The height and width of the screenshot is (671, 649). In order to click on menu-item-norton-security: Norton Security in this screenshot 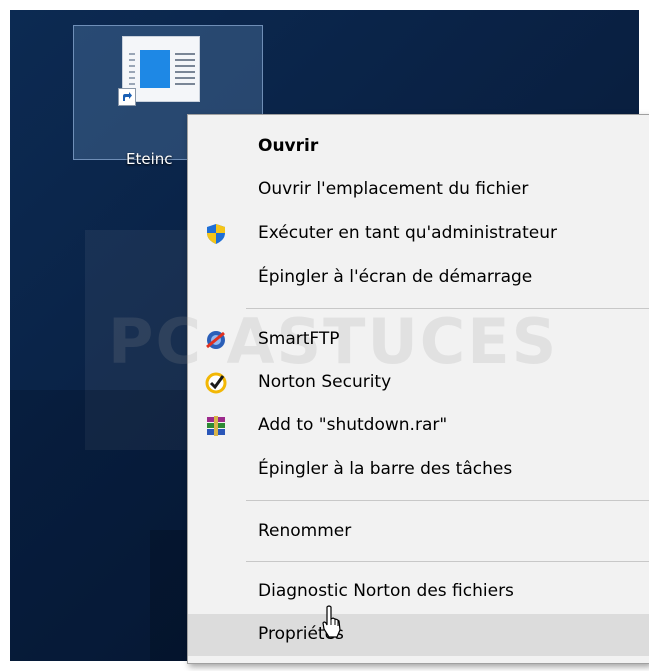, I will do `click(418, 383)`.